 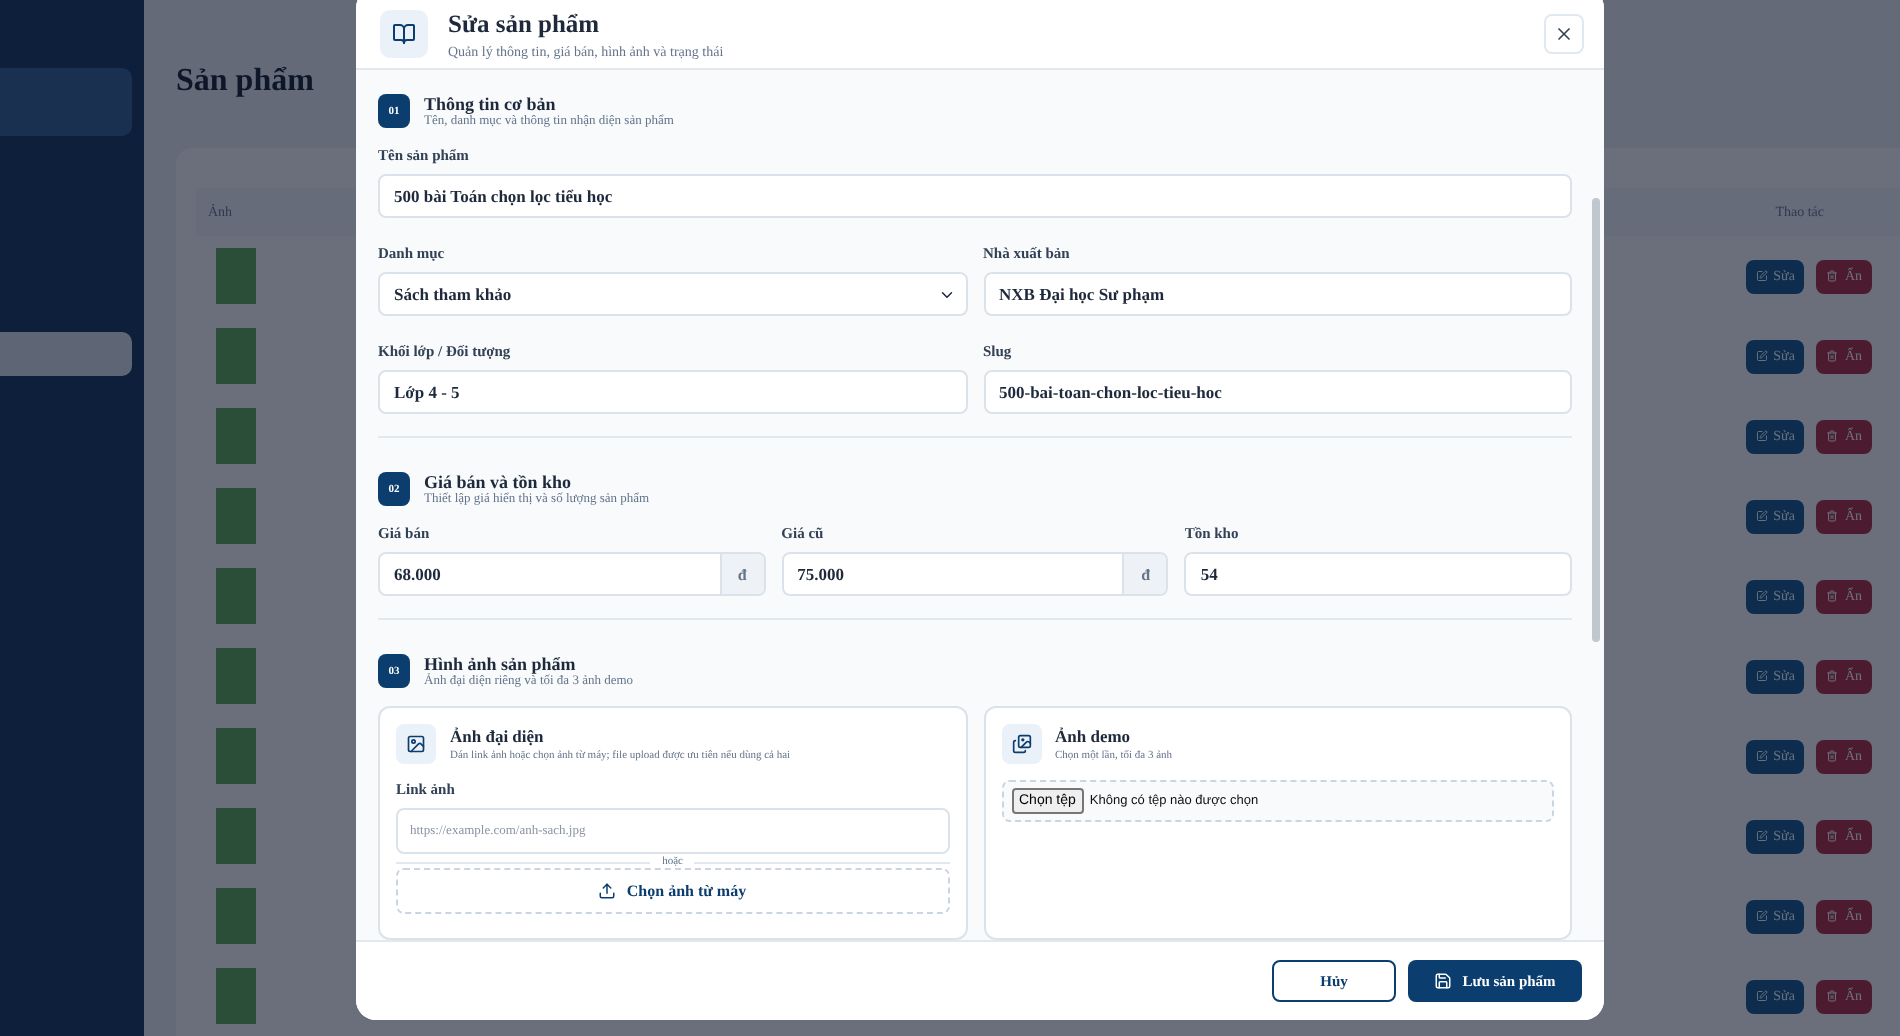 I want to click on text-field: 54, so click(x=1378, y=574).